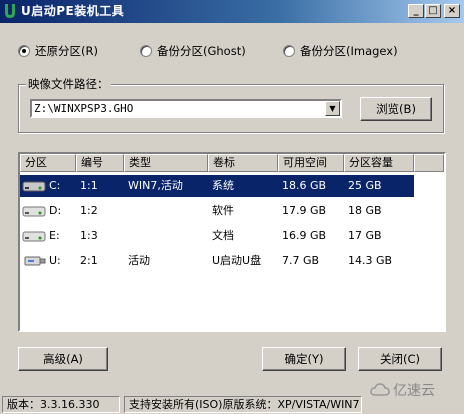 The width and height of the screenshot is (464, 414). I want to click on partition-list-header: 分区 编号 类型 卷标 可用空间 分区容量, so click(232, 163).